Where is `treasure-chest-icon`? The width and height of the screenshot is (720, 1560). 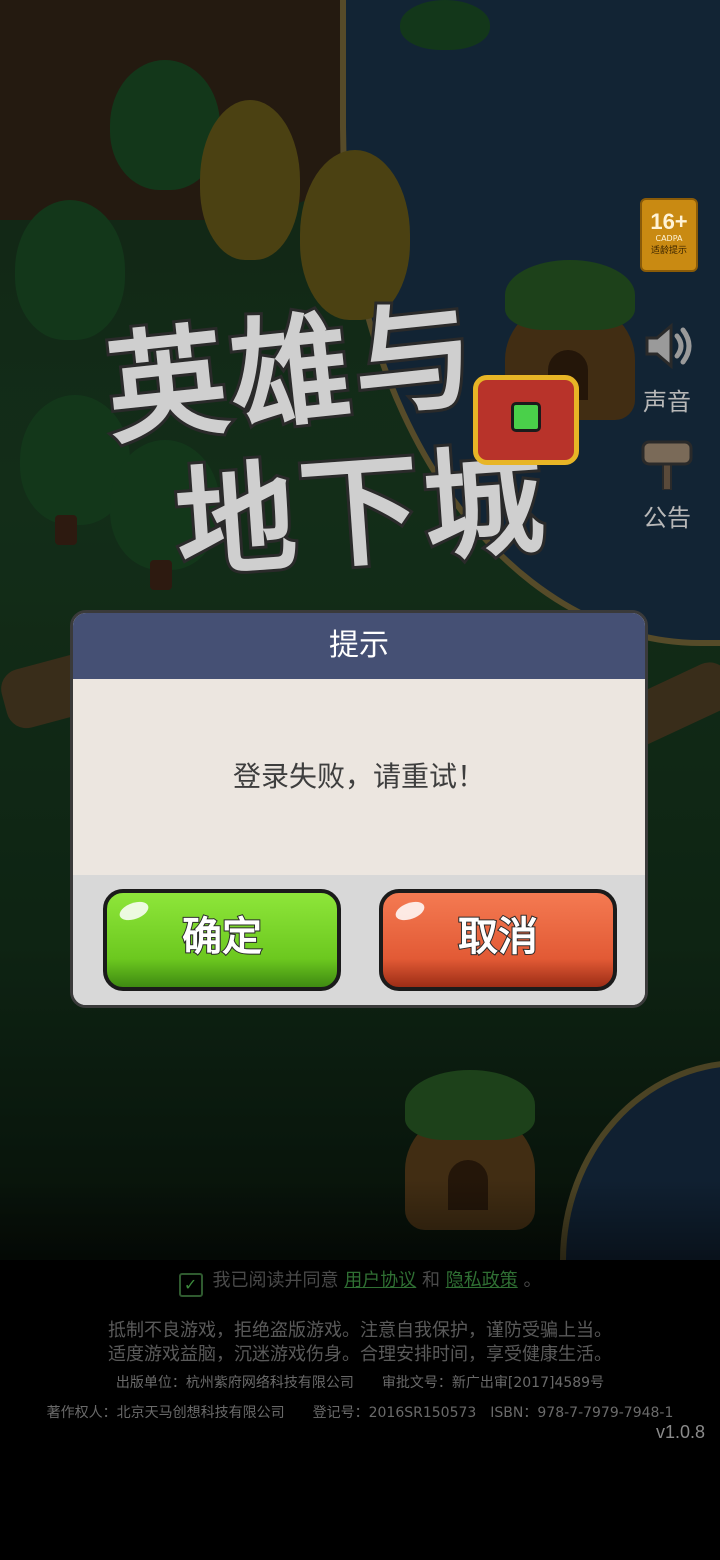
treasure-chest-icon is located at coordinates (526, 420).